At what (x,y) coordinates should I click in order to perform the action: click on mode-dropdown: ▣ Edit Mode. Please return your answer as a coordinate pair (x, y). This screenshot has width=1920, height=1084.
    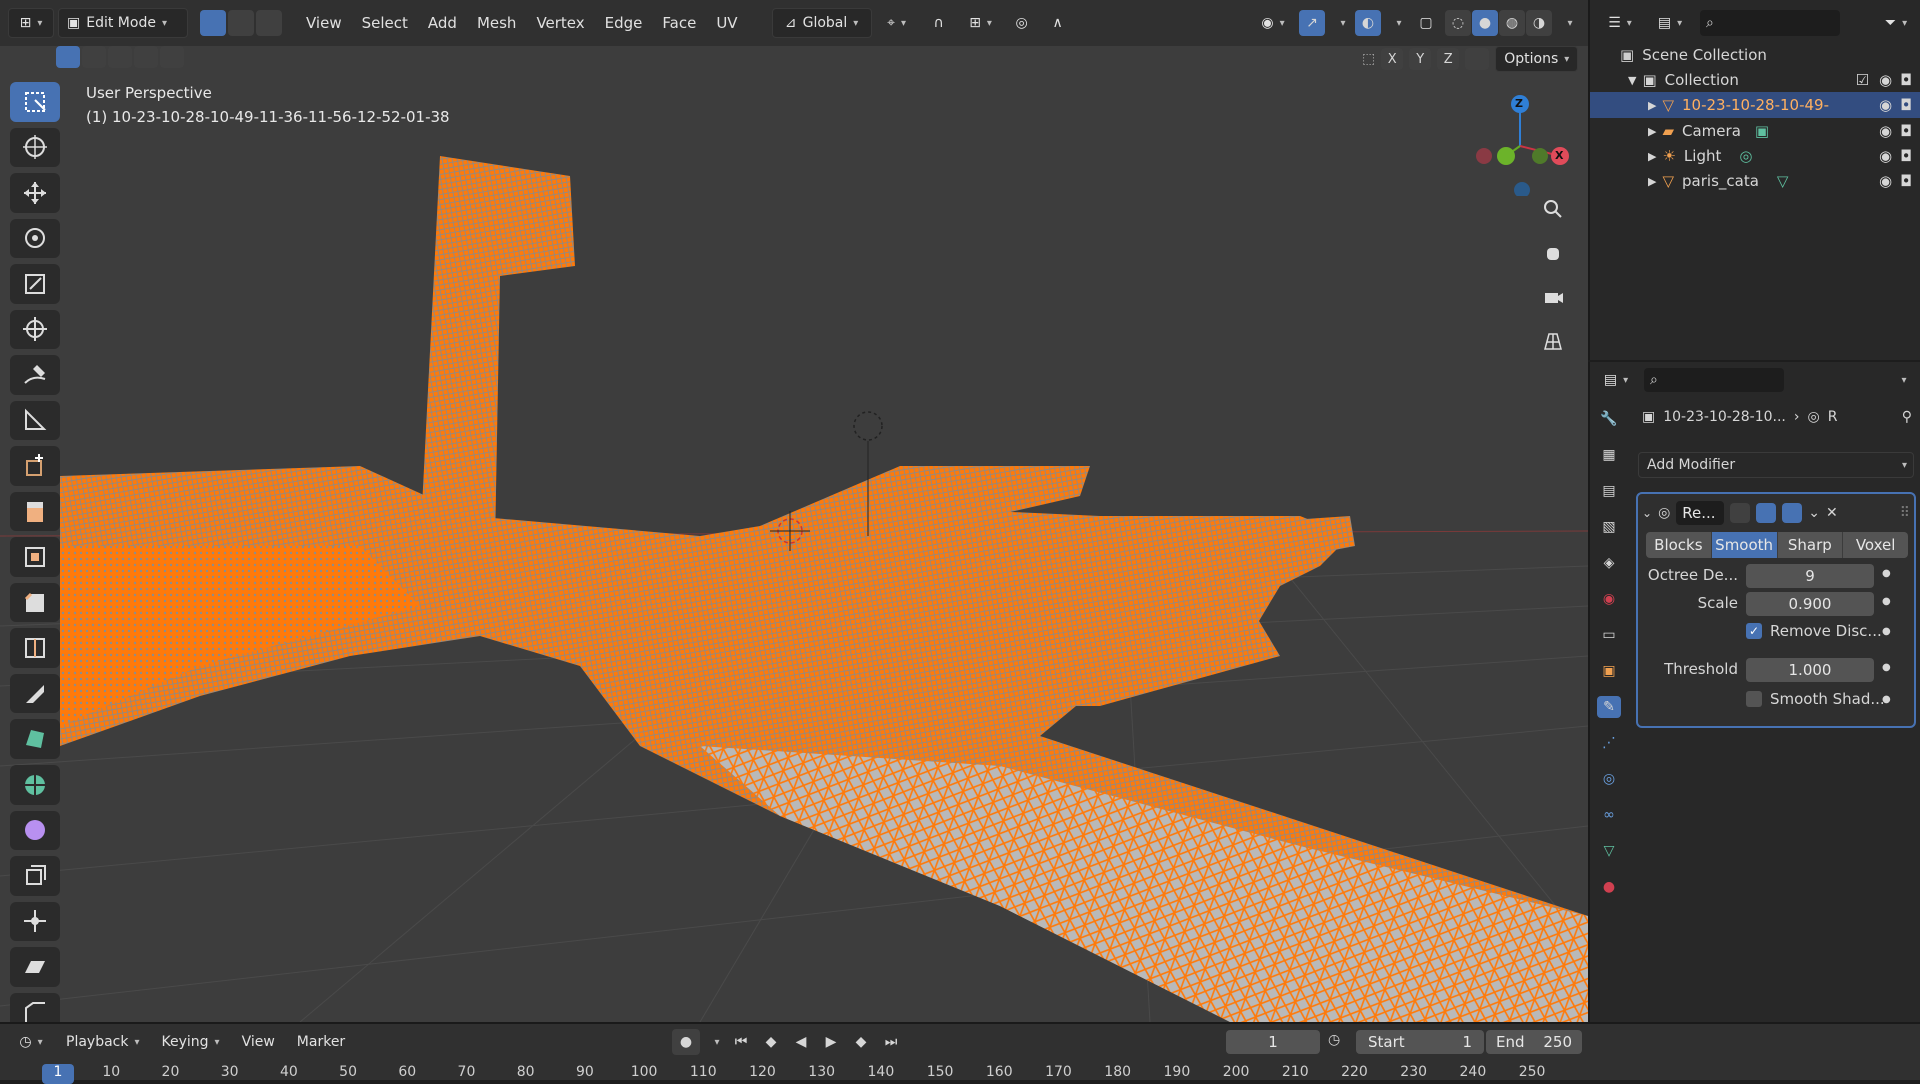
    Looking at the image, I should click on (123, 23).